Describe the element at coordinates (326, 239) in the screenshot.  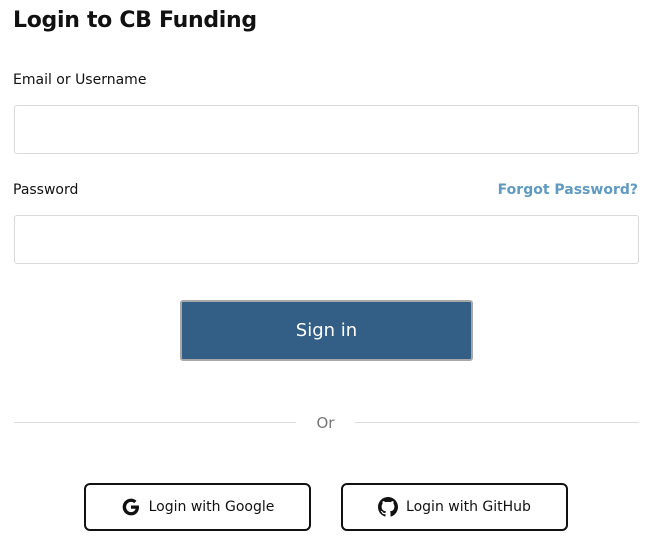
I see `password-field` at that location.